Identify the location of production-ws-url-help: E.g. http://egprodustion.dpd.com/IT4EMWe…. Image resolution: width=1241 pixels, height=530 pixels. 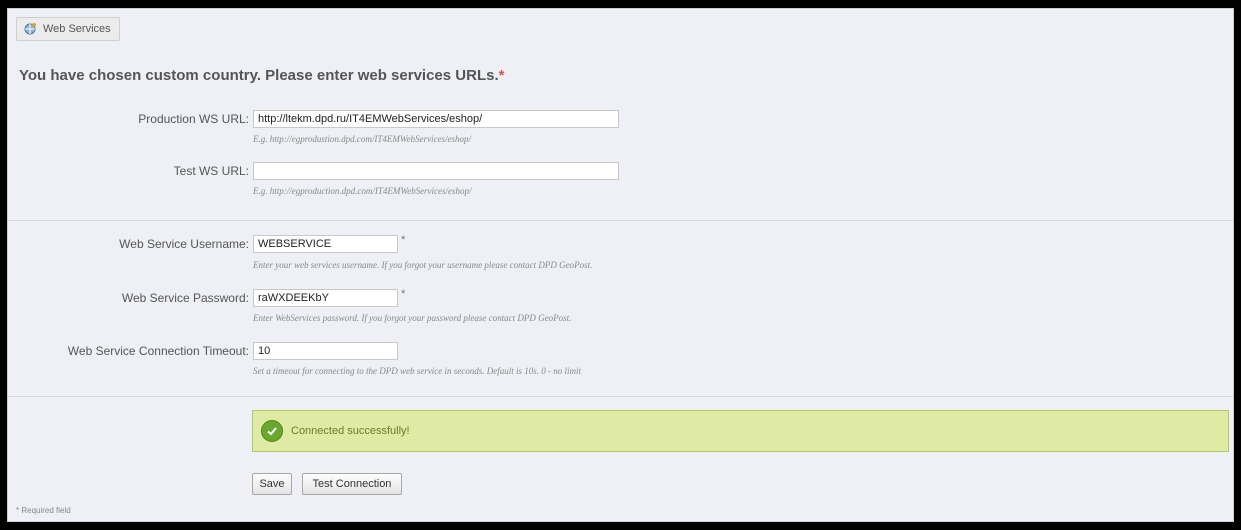
(362, 139).